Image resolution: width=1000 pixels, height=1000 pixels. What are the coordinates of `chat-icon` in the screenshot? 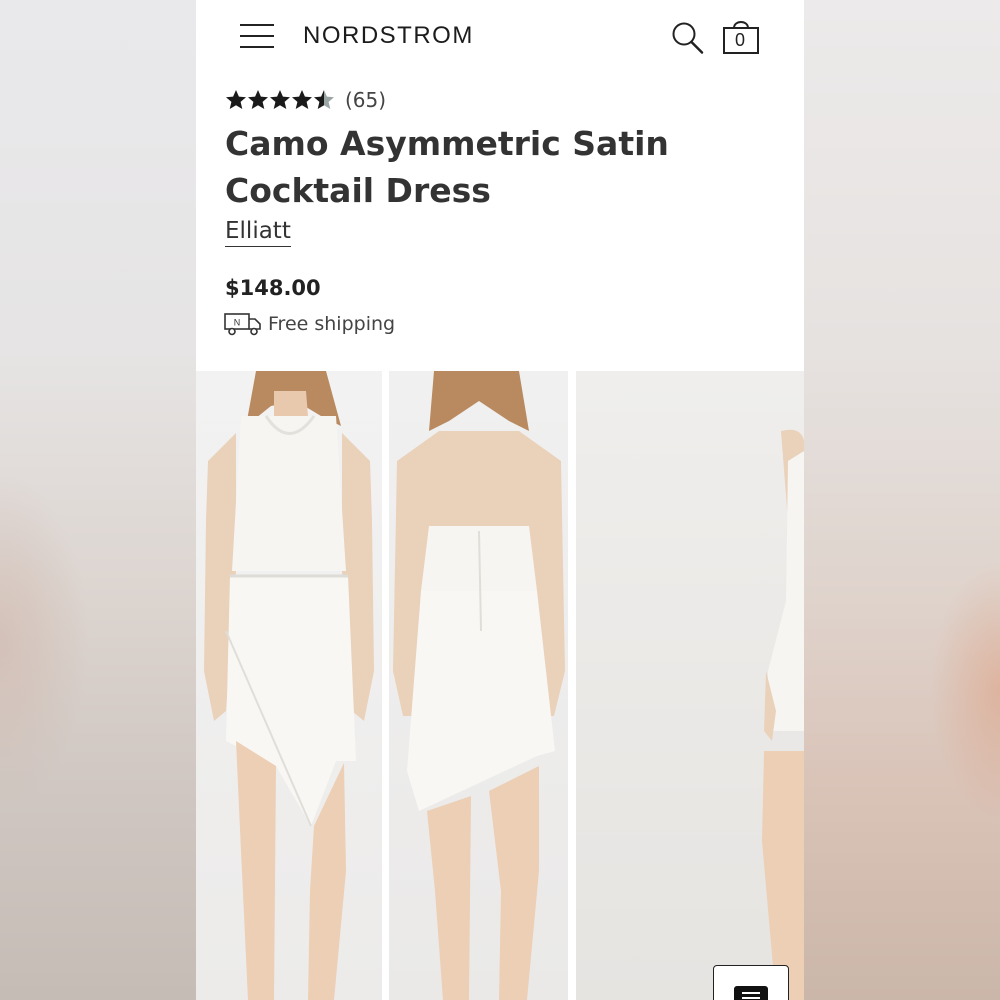 It's located at (751, 993).